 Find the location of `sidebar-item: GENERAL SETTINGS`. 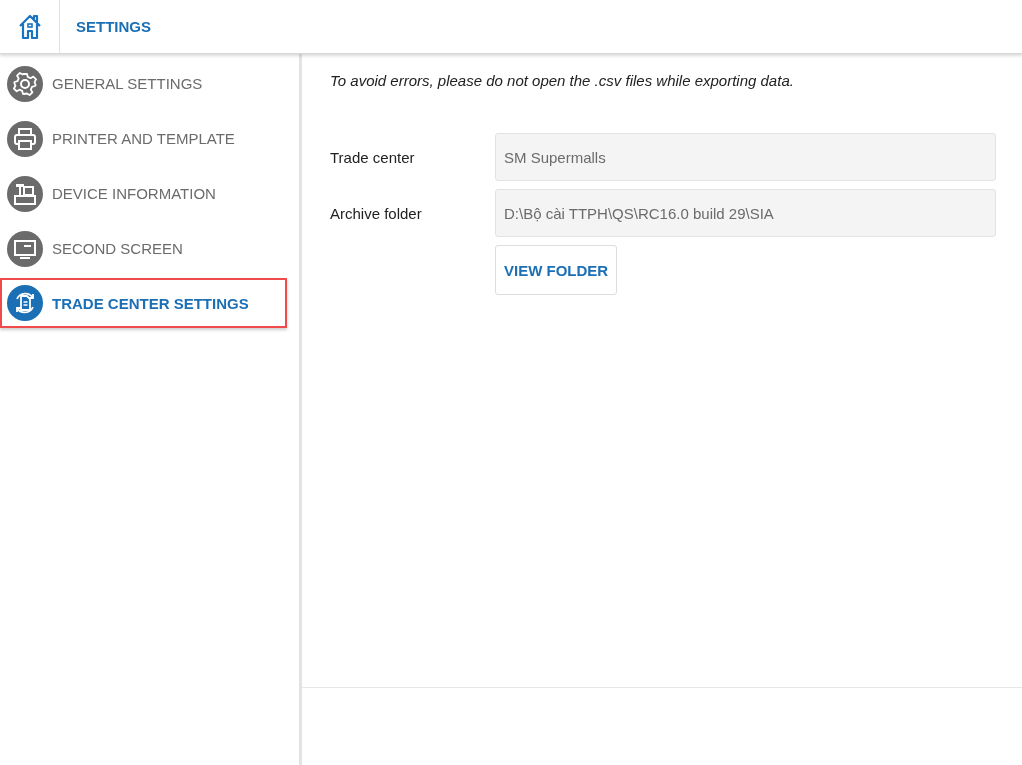

sidebar-item: GENERAL SETTINGS is located at coordinates (149, 83).